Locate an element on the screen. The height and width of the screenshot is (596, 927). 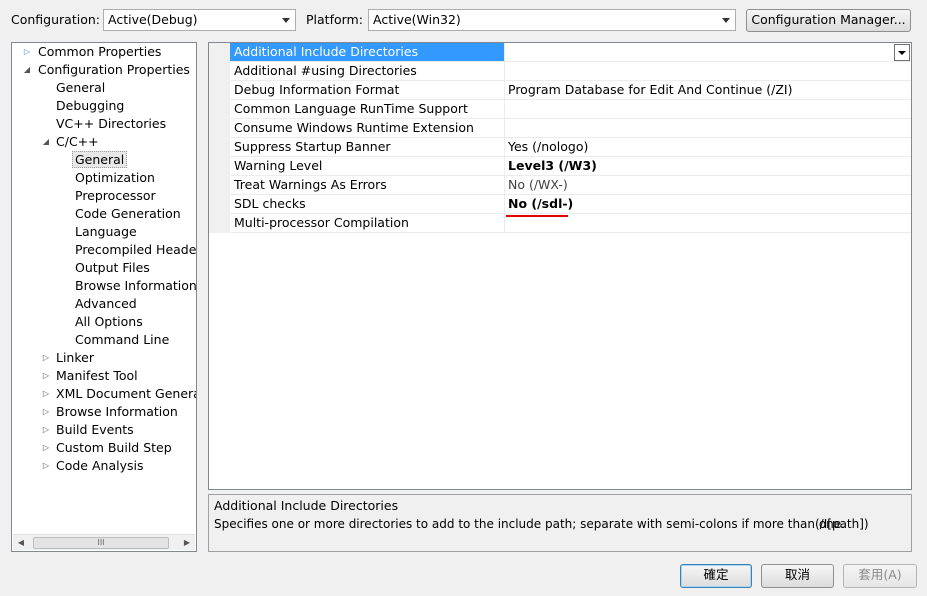
property-name: Suppress Startup Banner is located at coordinates (367, 147).